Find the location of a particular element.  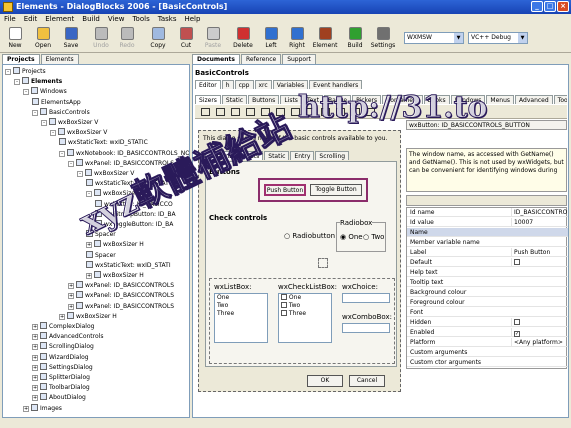

tree-item: - Projects is located at coordinates (25, 71).